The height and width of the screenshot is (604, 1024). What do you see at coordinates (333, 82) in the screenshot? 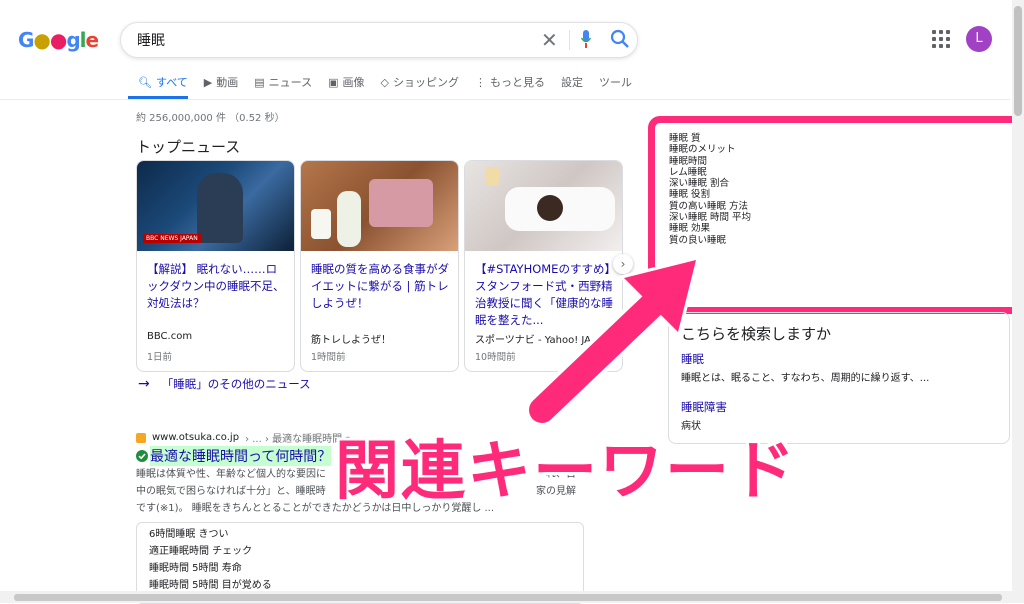
I see `image-icon: ▣` at bounding box center [333, 82].